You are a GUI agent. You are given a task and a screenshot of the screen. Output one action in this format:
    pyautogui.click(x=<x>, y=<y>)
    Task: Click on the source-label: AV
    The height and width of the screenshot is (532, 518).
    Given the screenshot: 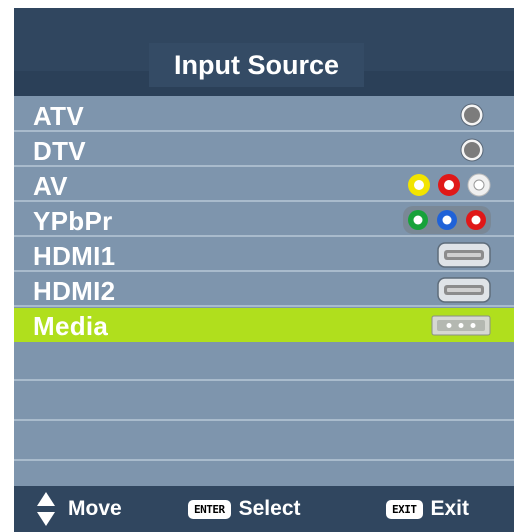 What is the action you would take?
    pyautogui.click(x=50, y=186)
    